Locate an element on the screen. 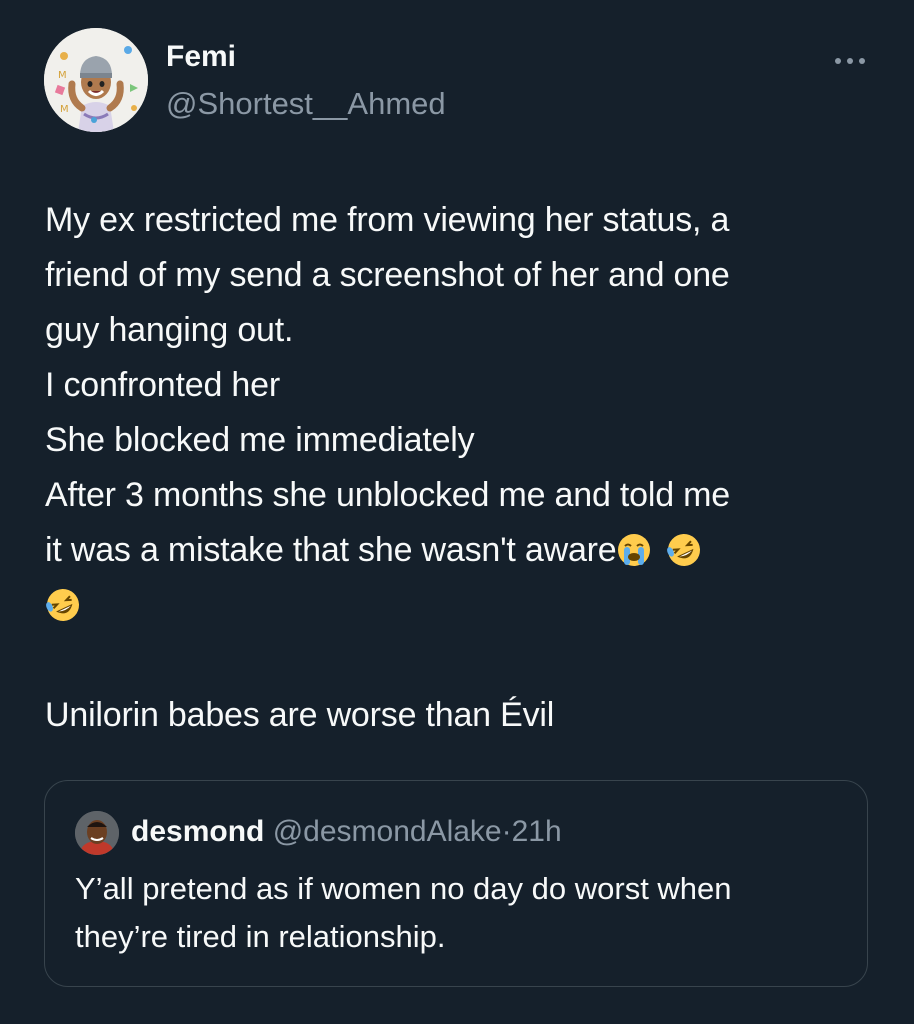 The height and width of the screenshot is (1024, 914). tweet-line-with-emojis: it was a mistake that she wasn't aware is located at coordinates (460, 550).